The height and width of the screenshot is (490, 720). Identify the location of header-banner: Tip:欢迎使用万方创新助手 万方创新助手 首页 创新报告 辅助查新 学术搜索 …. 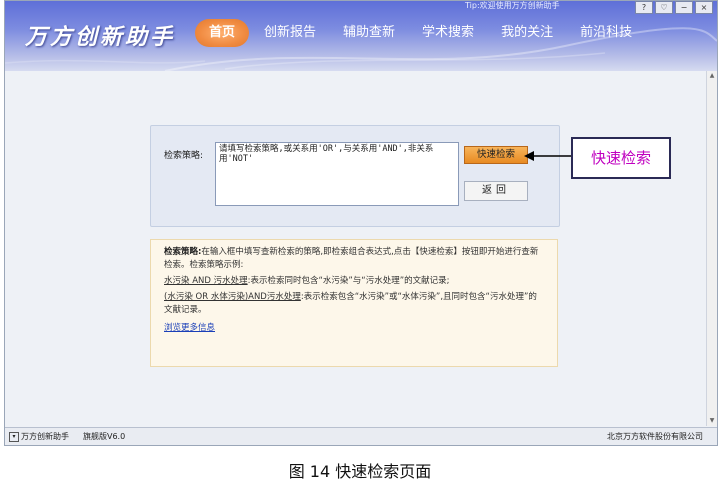
(361, 36).